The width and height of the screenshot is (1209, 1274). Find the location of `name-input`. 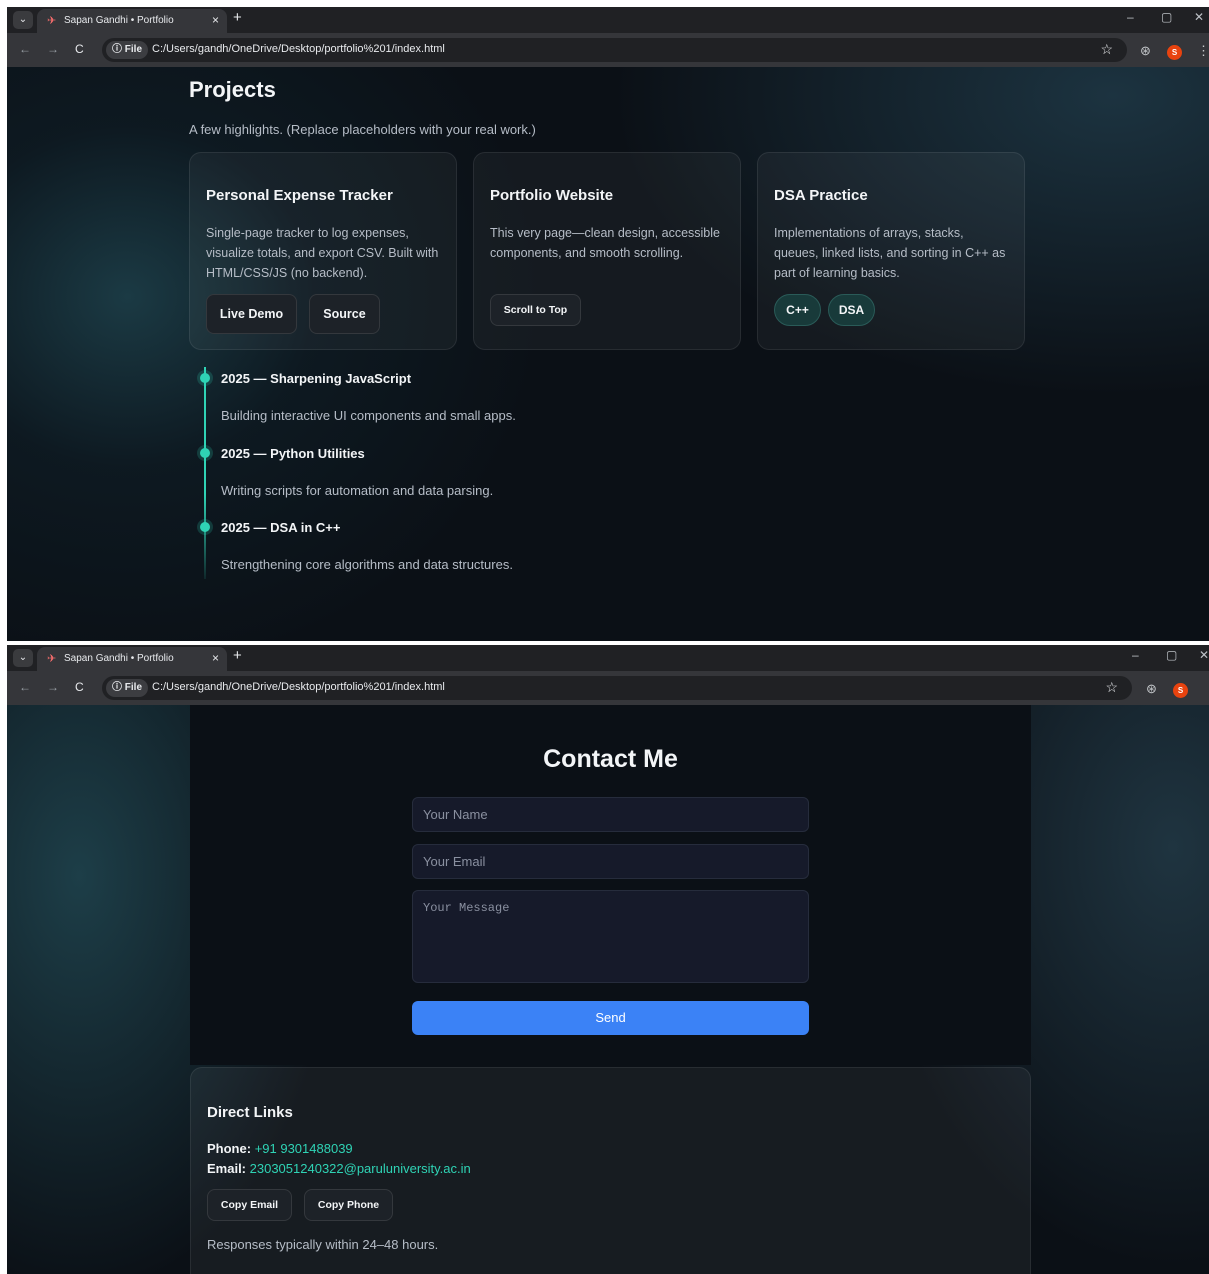

name-input is located at coordinates (610, 814).